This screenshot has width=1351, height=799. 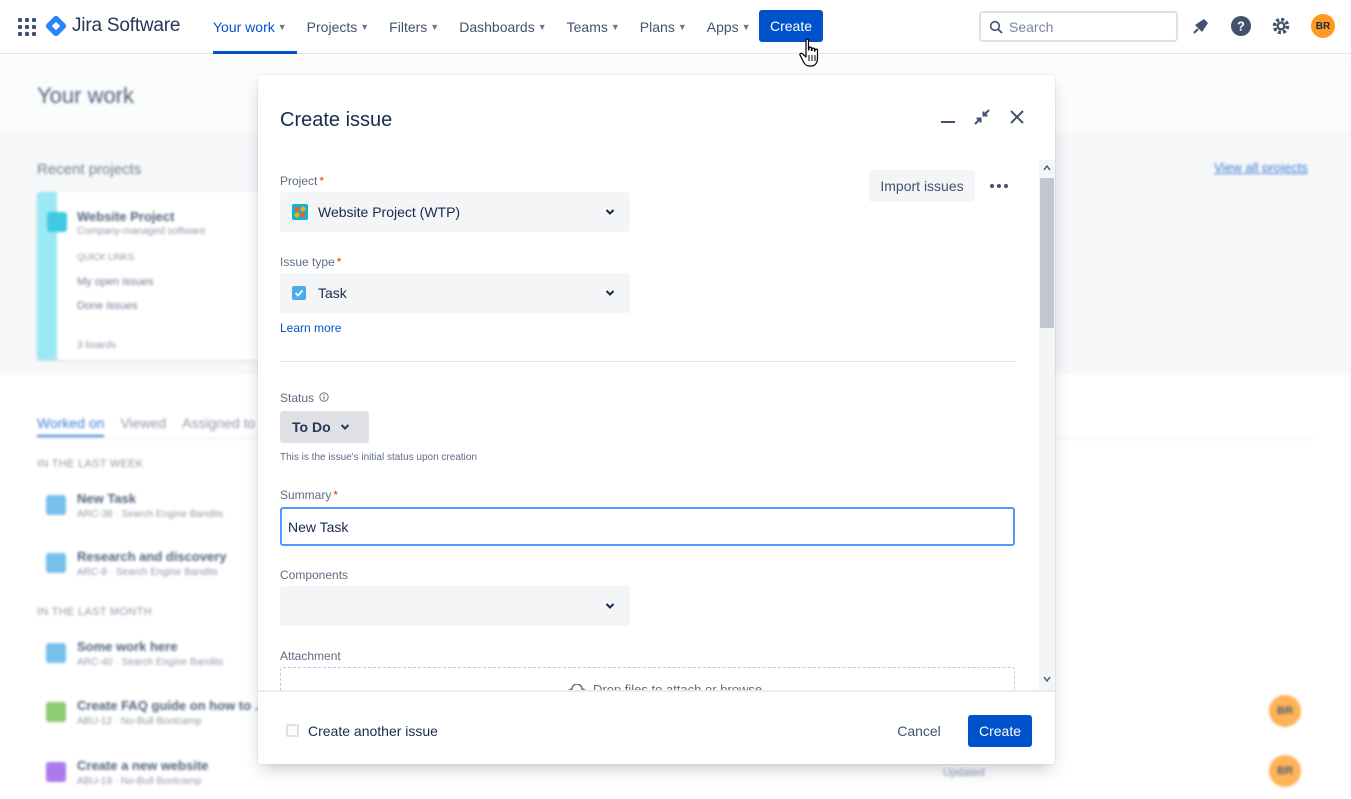 I want to click on collapse-icon, so click(x=982, y=117).